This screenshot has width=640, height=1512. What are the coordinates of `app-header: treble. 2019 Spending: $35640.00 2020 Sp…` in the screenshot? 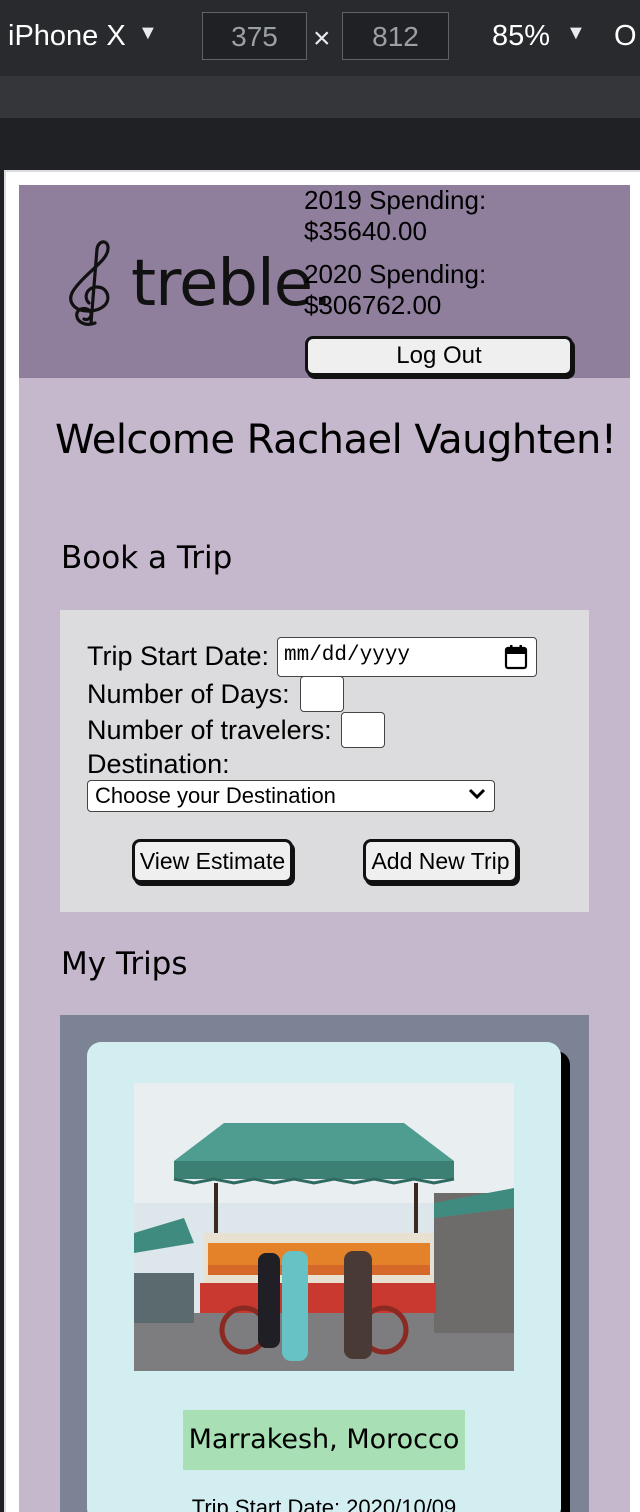 It's located at (324, 281).